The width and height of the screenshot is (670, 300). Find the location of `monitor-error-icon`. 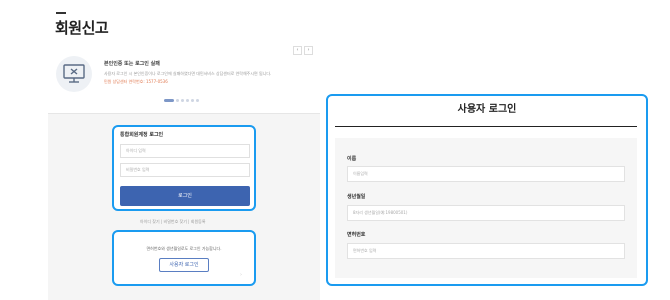

monitor-error-icon is located at coordinates (74, 76).